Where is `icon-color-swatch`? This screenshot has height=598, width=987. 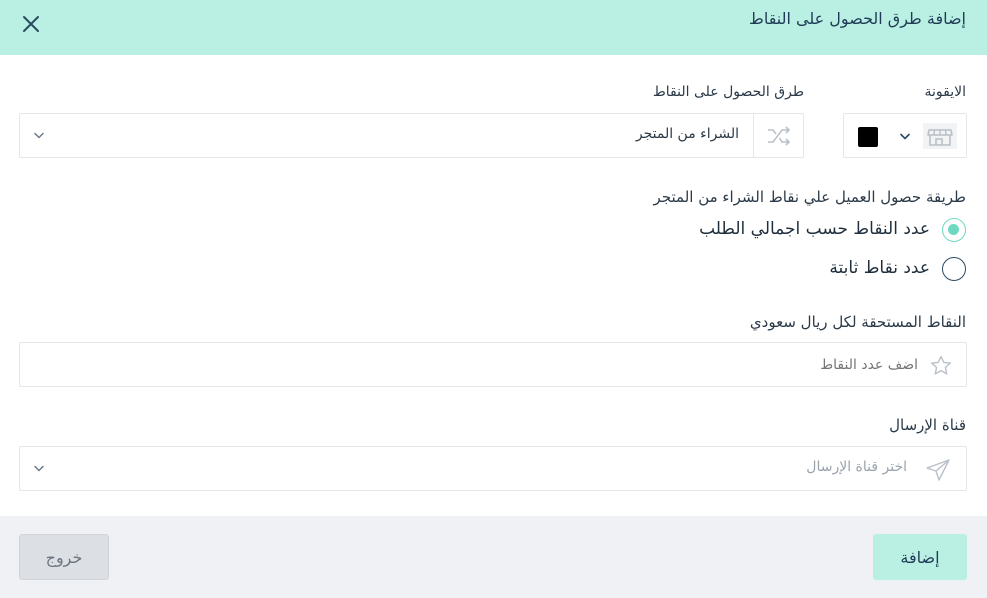
icon-color-swatch is located at coordinates (868, 137).